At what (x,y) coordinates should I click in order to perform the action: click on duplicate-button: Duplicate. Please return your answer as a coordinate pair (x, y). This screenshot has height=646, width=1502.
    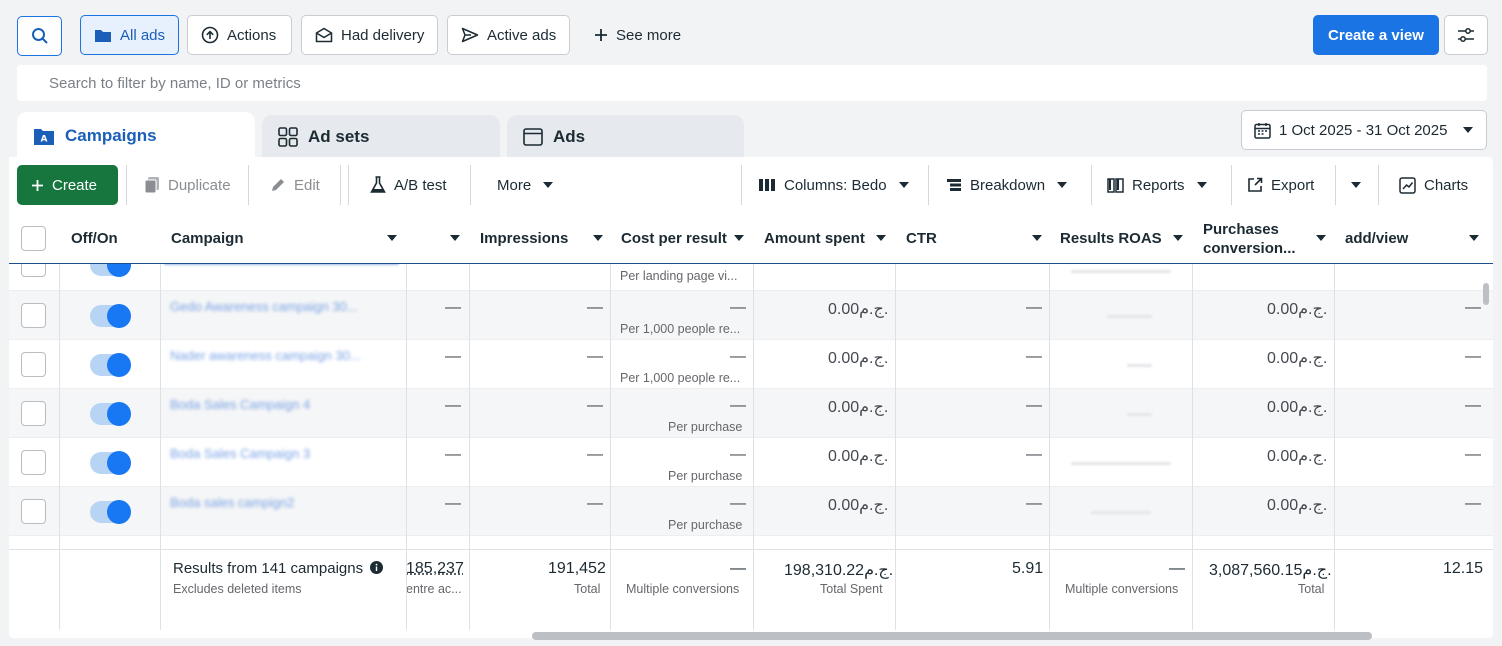
    Looking at the image, I should click on (187, 185).